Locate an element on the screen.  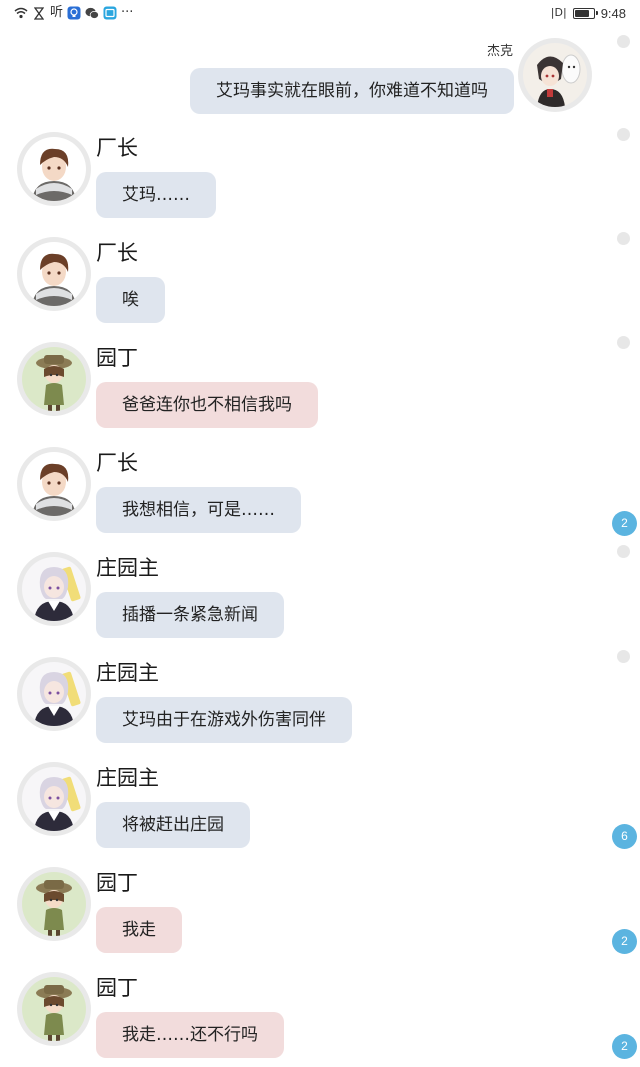
sender-name: 杰克 is located at coordinates (499, 51).